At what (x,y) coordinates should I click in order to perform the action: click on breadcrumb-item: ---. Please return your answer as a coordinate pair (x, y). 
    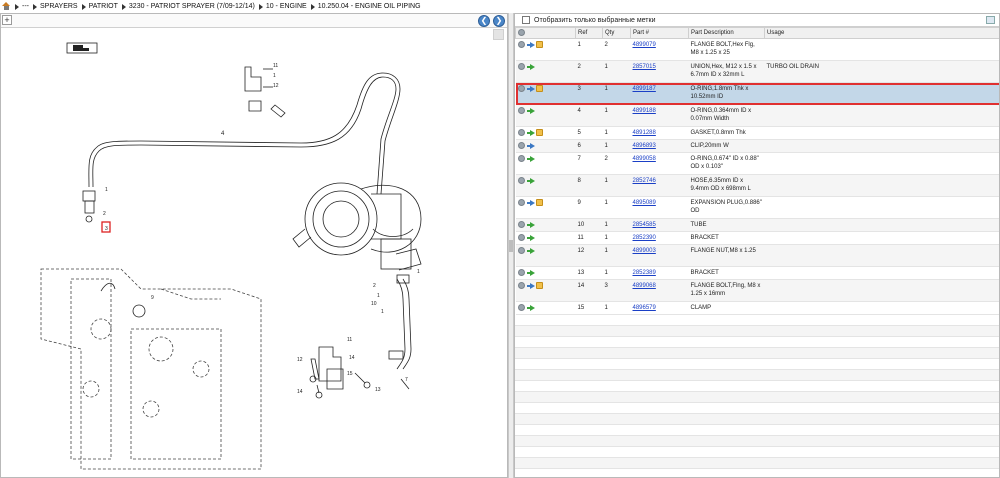
    Looking at the image, I should click on (22, 6).